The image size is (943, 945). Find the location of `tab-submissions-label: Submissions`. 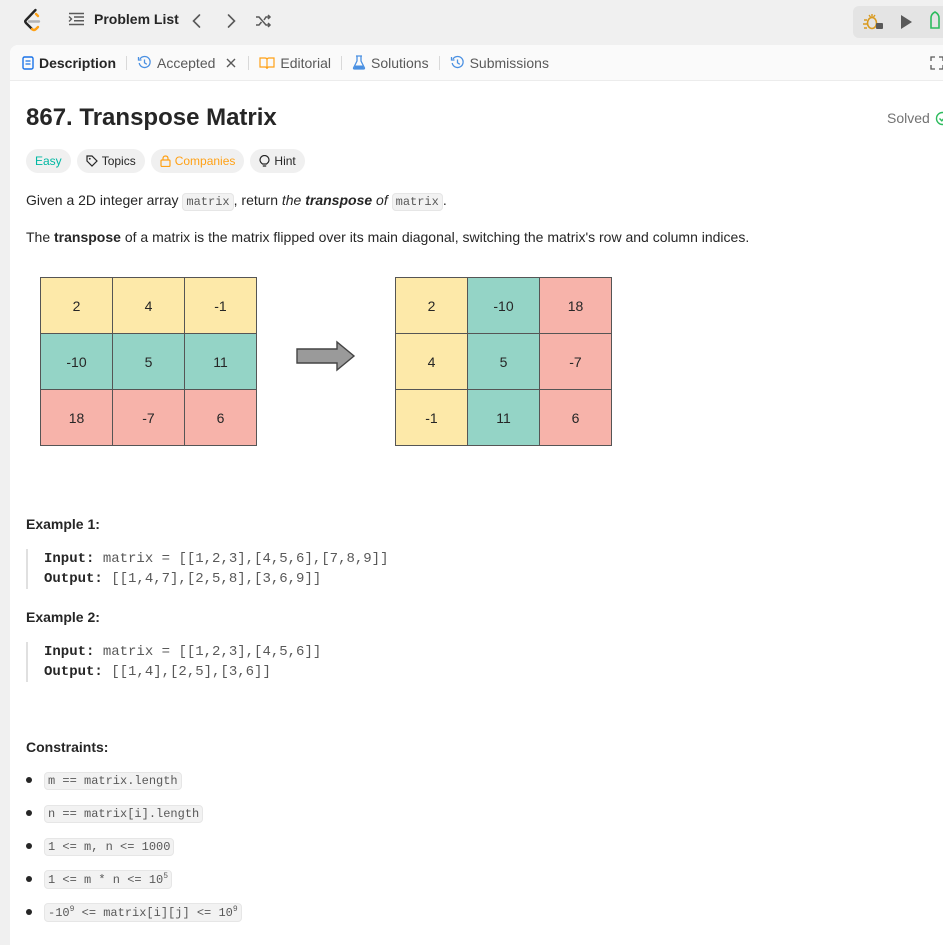

tab-submissions-label: Submissions is located at coordinates (509, 62).